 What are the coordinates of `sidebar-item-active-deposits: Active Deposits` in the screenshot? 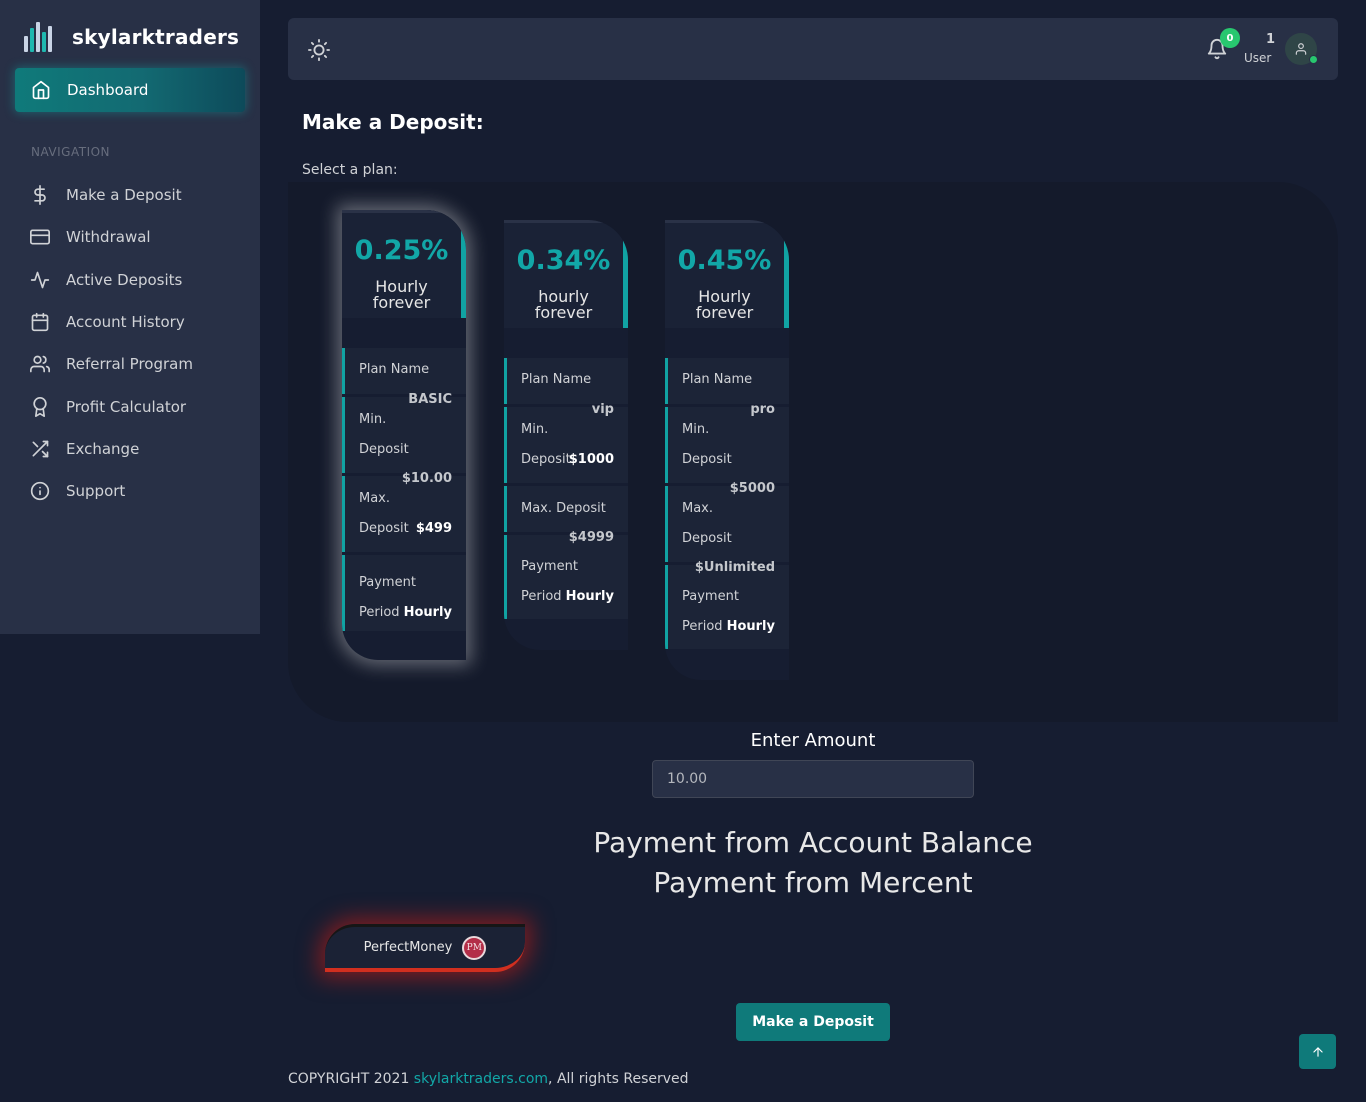 It's located at (130, 280).